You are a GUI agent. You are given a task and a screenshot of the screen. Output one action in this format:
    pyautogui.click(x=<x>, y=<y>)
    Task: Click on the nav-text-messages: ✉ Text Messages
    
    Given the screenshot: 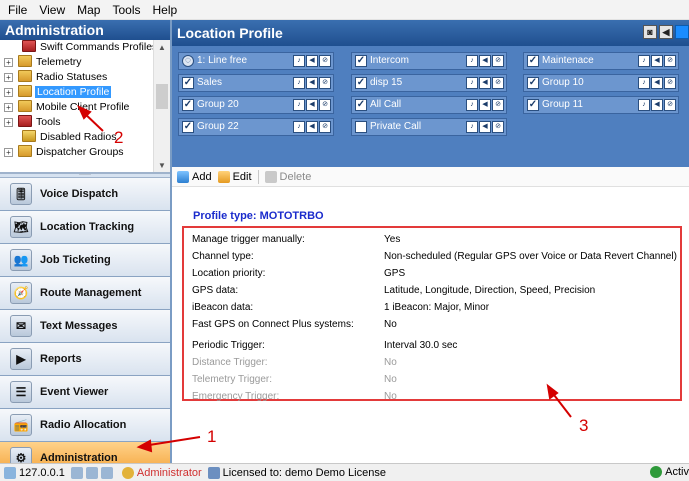 What is the action you would take?
    pyautogui.click(x=85, y=326)
    